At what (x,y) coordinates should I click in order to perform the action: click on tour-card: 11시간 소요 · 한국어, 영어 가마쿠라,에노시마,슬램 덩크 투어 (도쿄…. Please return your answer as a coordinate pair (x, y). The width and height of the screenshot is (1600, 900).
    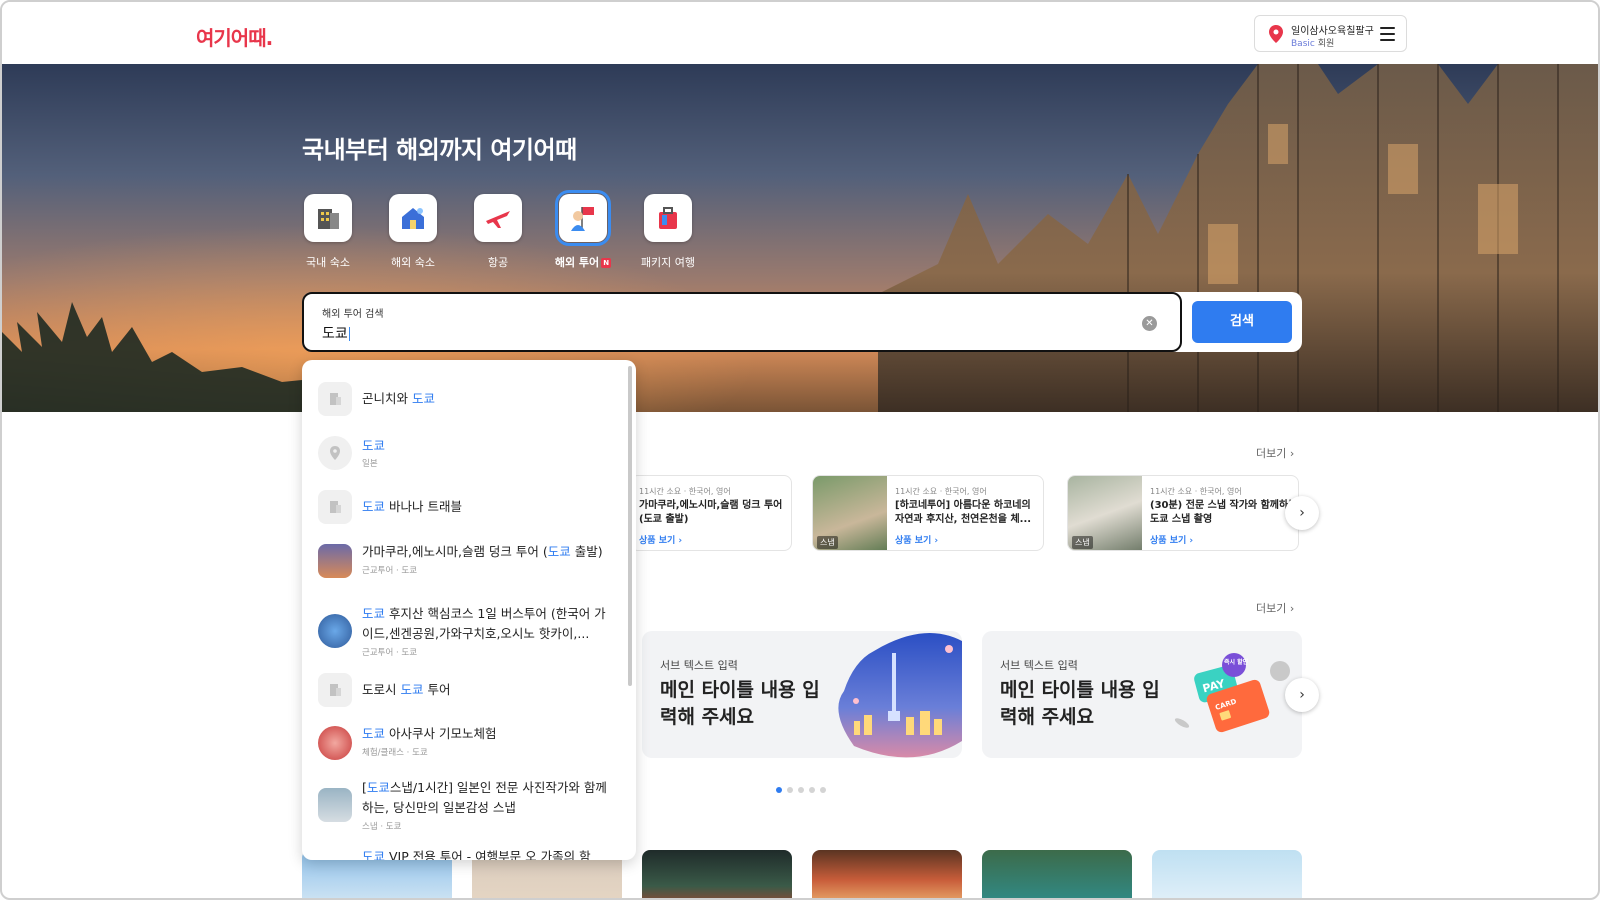
    Looking at the image, I should click on (711, 513).